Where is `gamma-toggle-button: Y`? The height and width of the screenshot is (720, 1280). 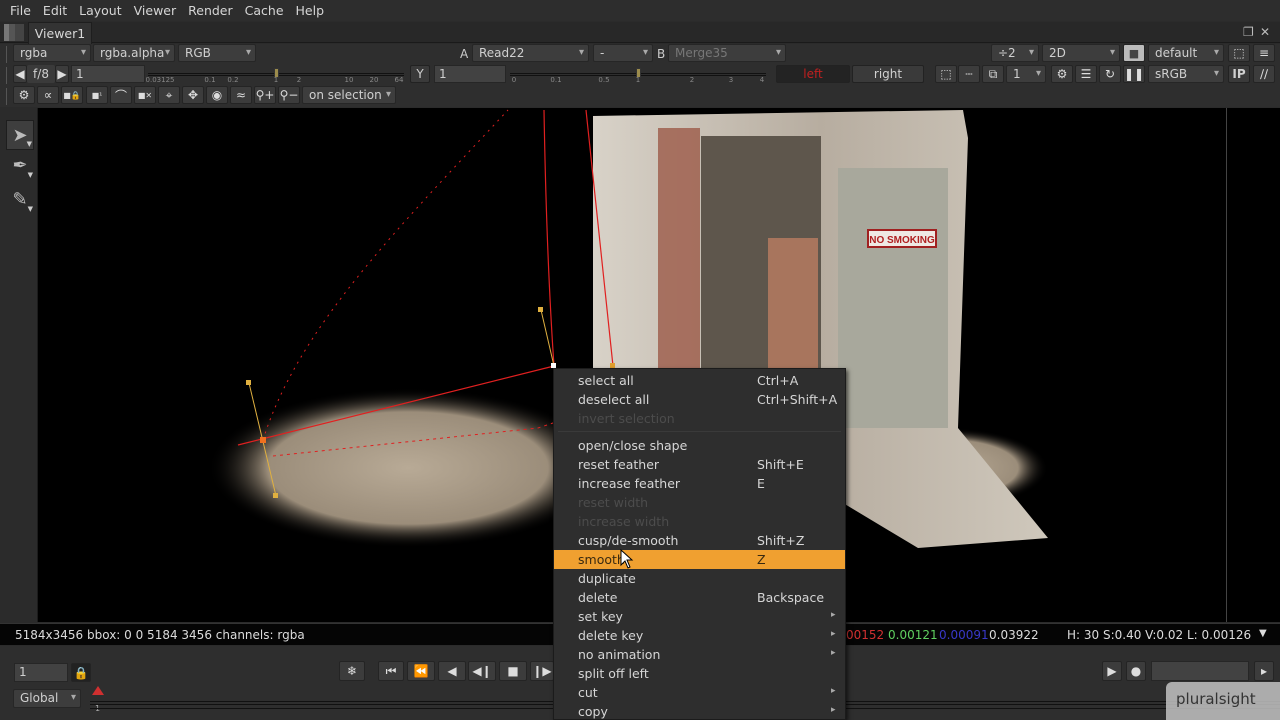 gamma-toggle-button: Y is located at coordinates (420, 74).